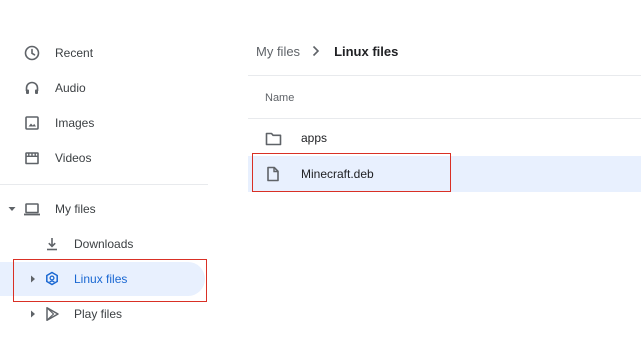  What do you see at coordinates (104, 184) in the screenshot?
I see `sidebar-divider` at bounding box center [104, 184].